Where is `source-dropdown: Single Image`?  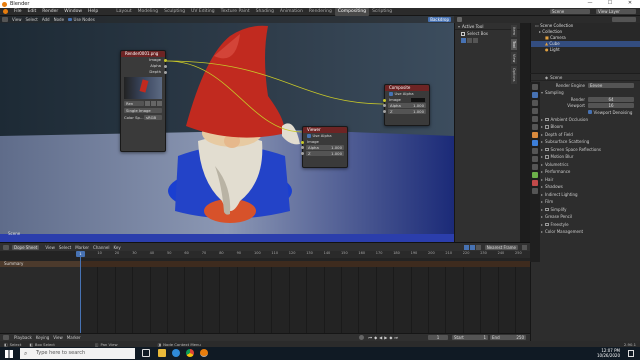
source-dropdown: Single Image is located at coordinates (143, 110).